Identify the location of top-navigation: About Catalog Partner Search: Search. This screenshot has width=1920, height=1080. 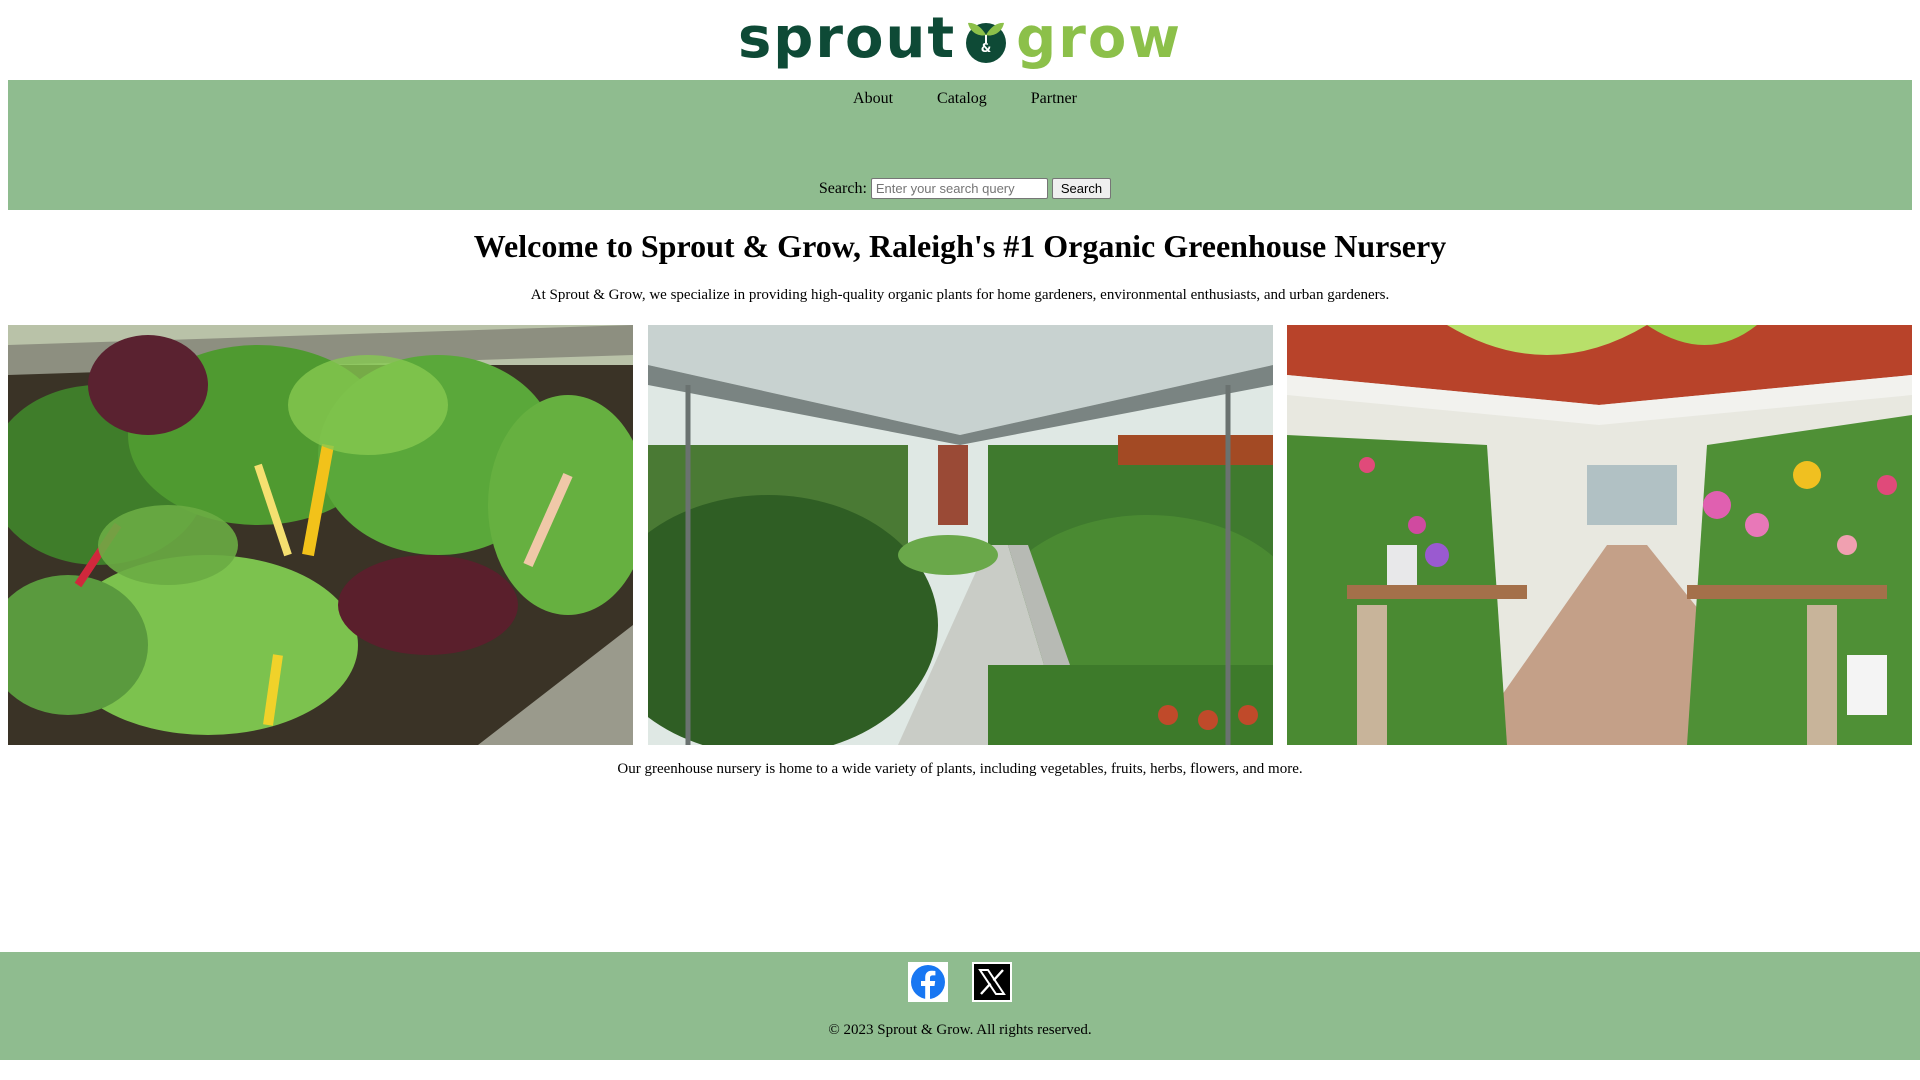
(960, 145).